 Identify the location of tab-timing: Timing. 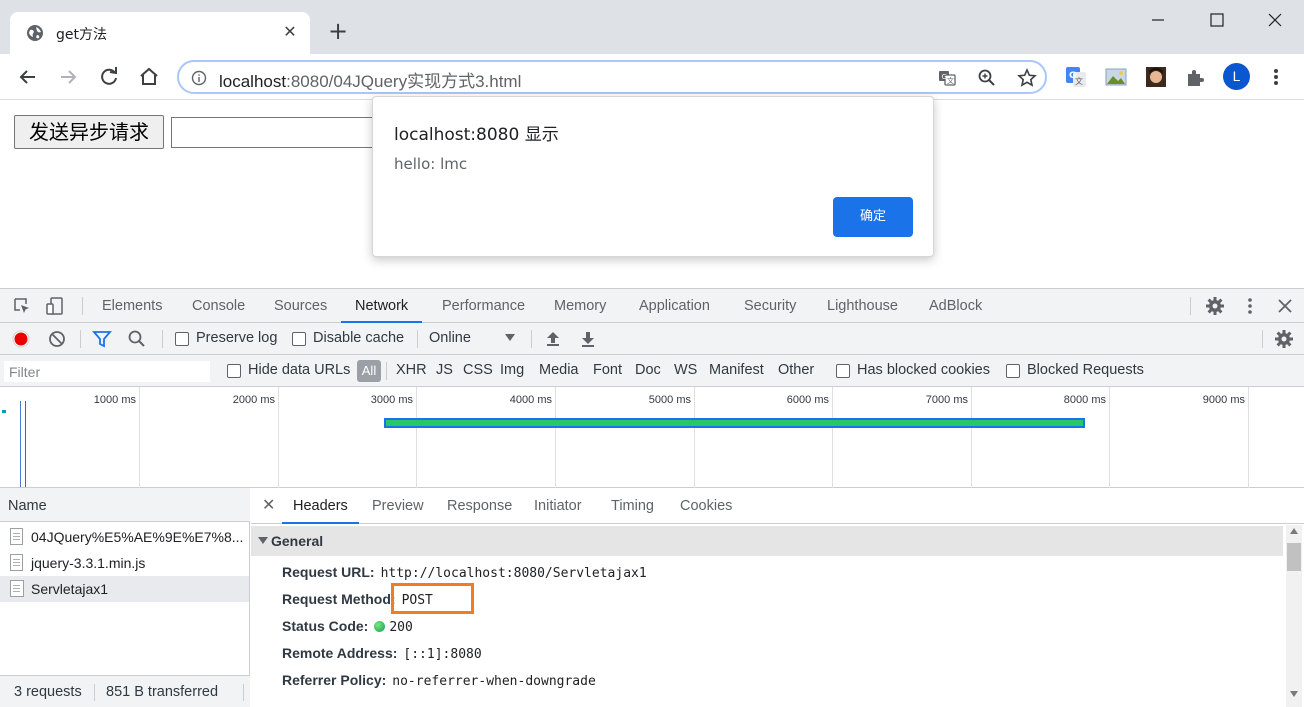
(632, 506).